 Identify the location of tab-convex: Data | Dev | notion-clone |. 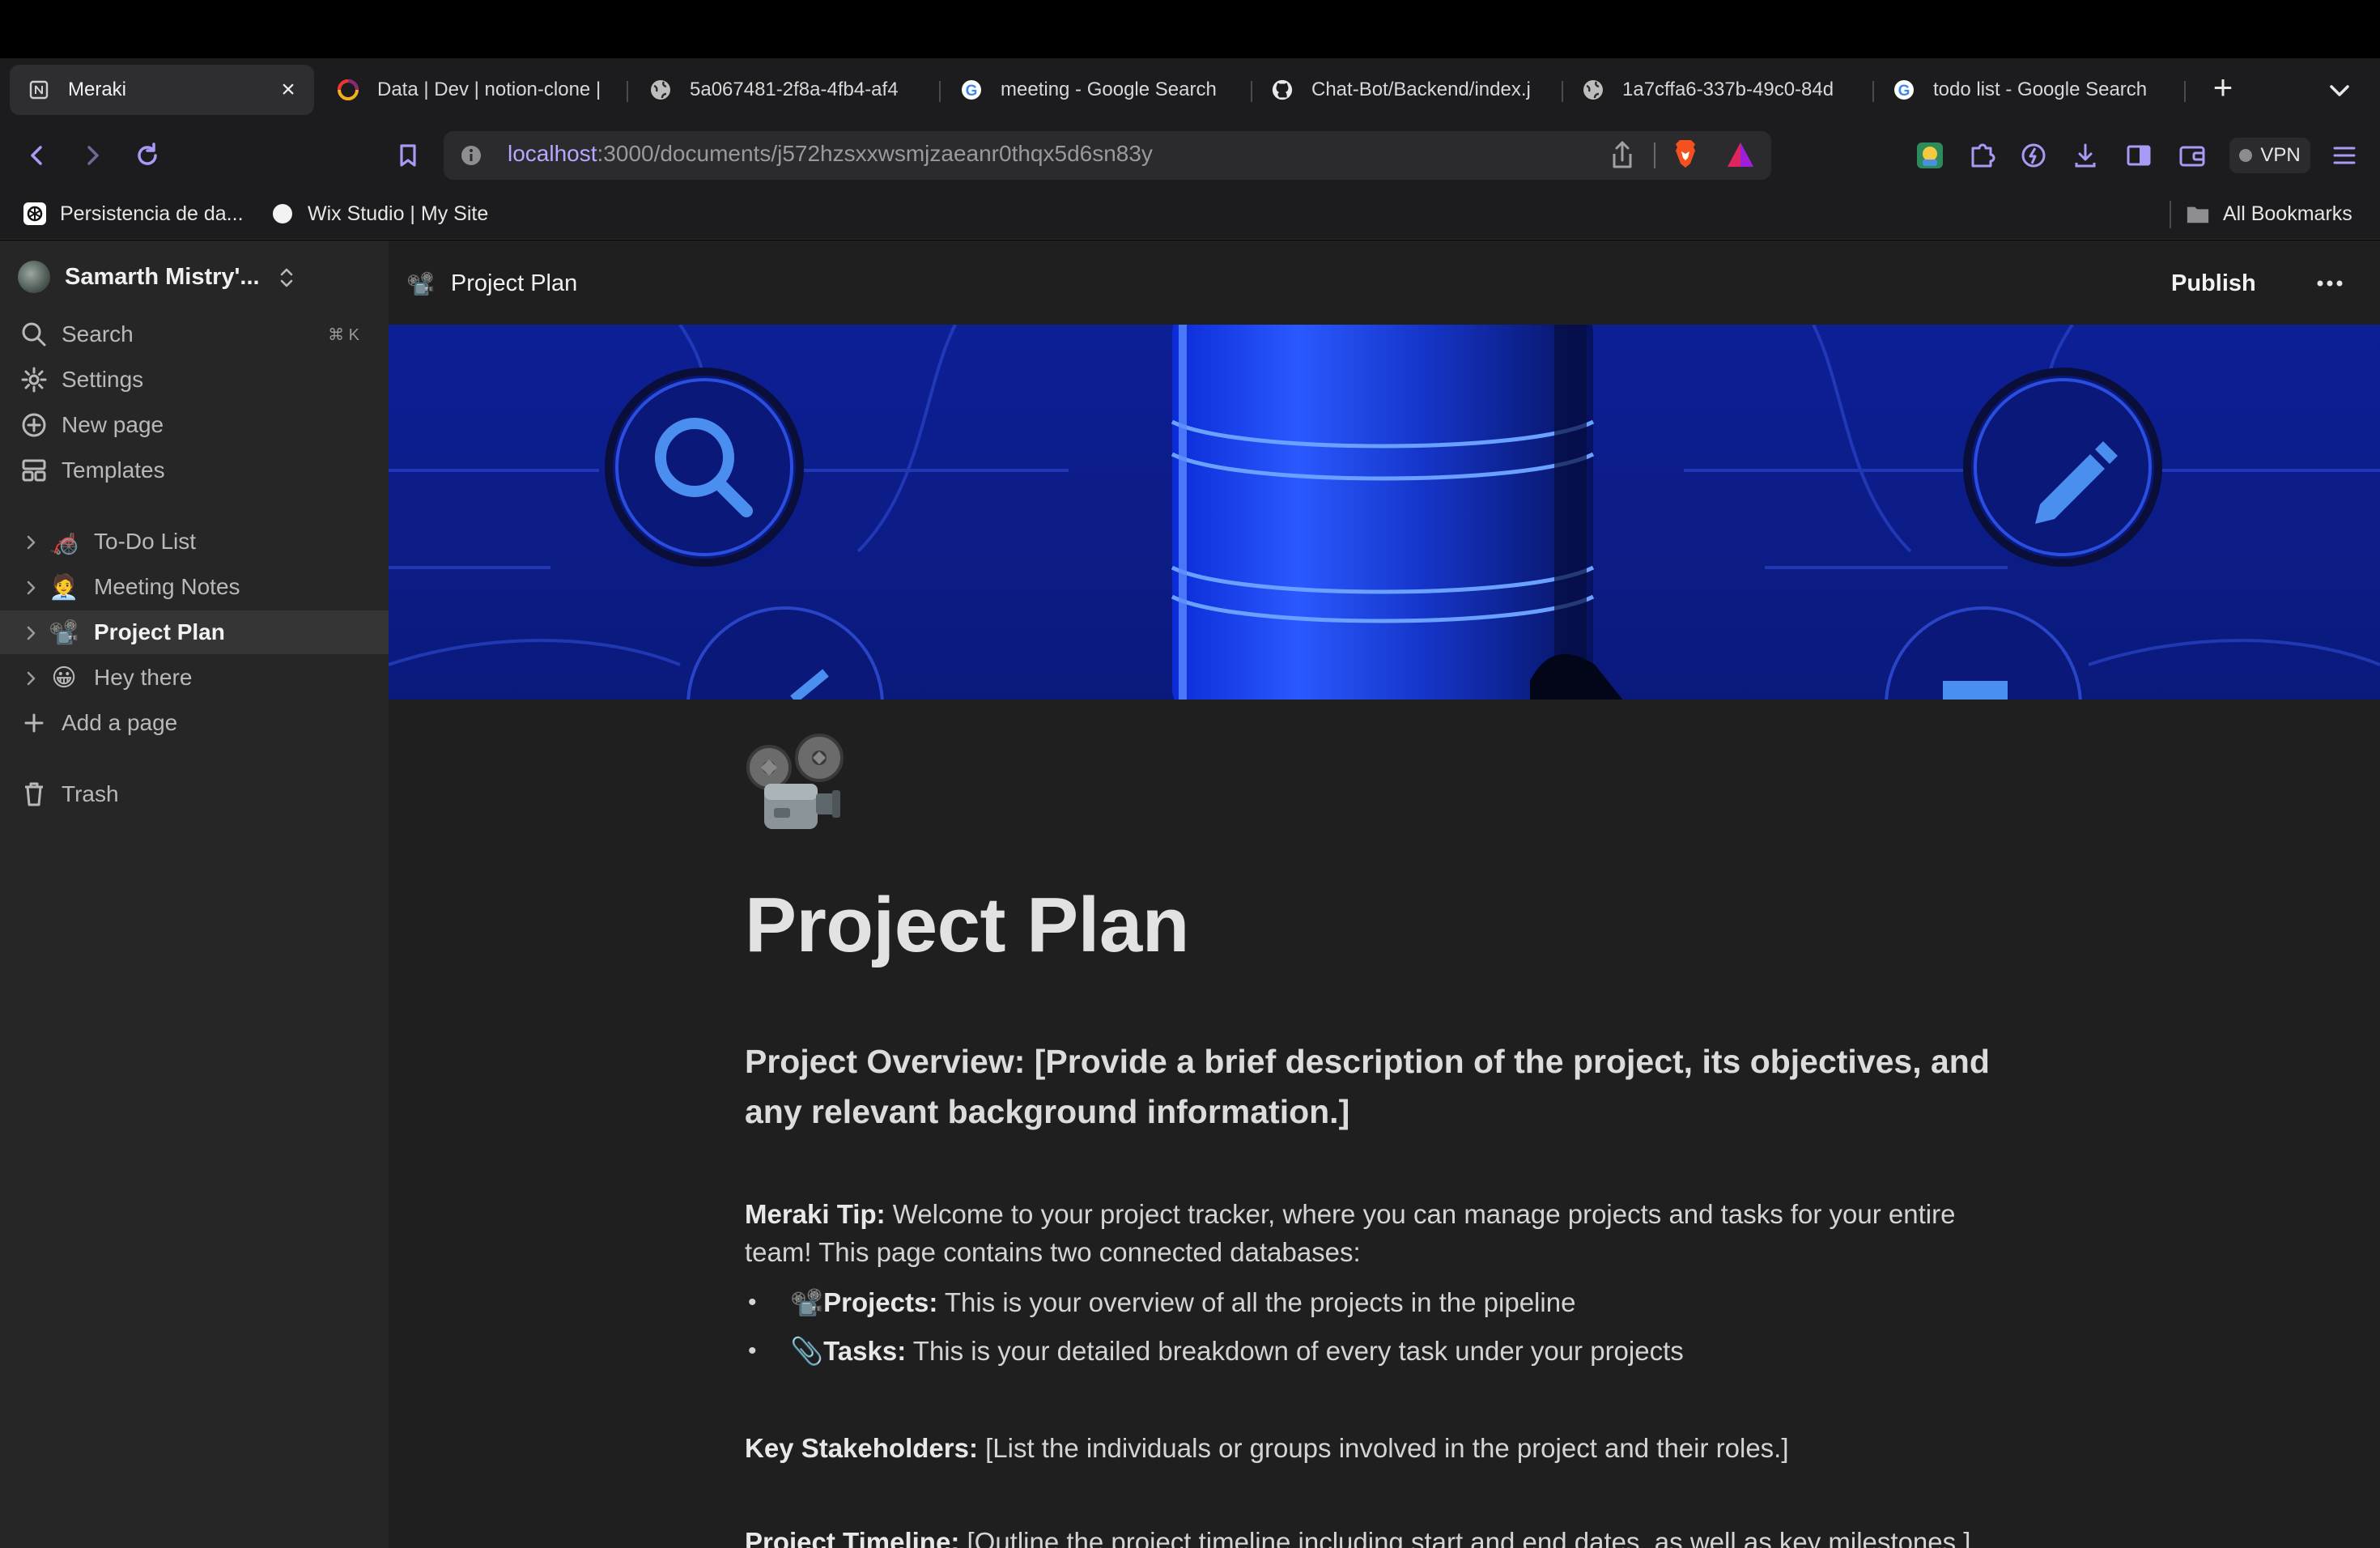
(468, 90).